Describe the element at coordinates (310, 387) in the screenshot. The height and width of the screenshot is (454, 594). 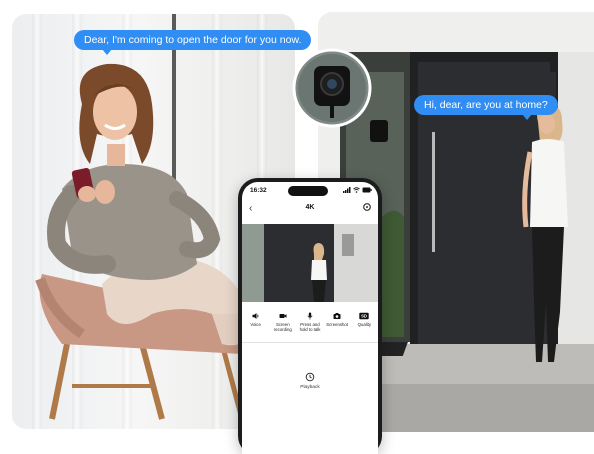
I see `playback-label: Playback` at that location.